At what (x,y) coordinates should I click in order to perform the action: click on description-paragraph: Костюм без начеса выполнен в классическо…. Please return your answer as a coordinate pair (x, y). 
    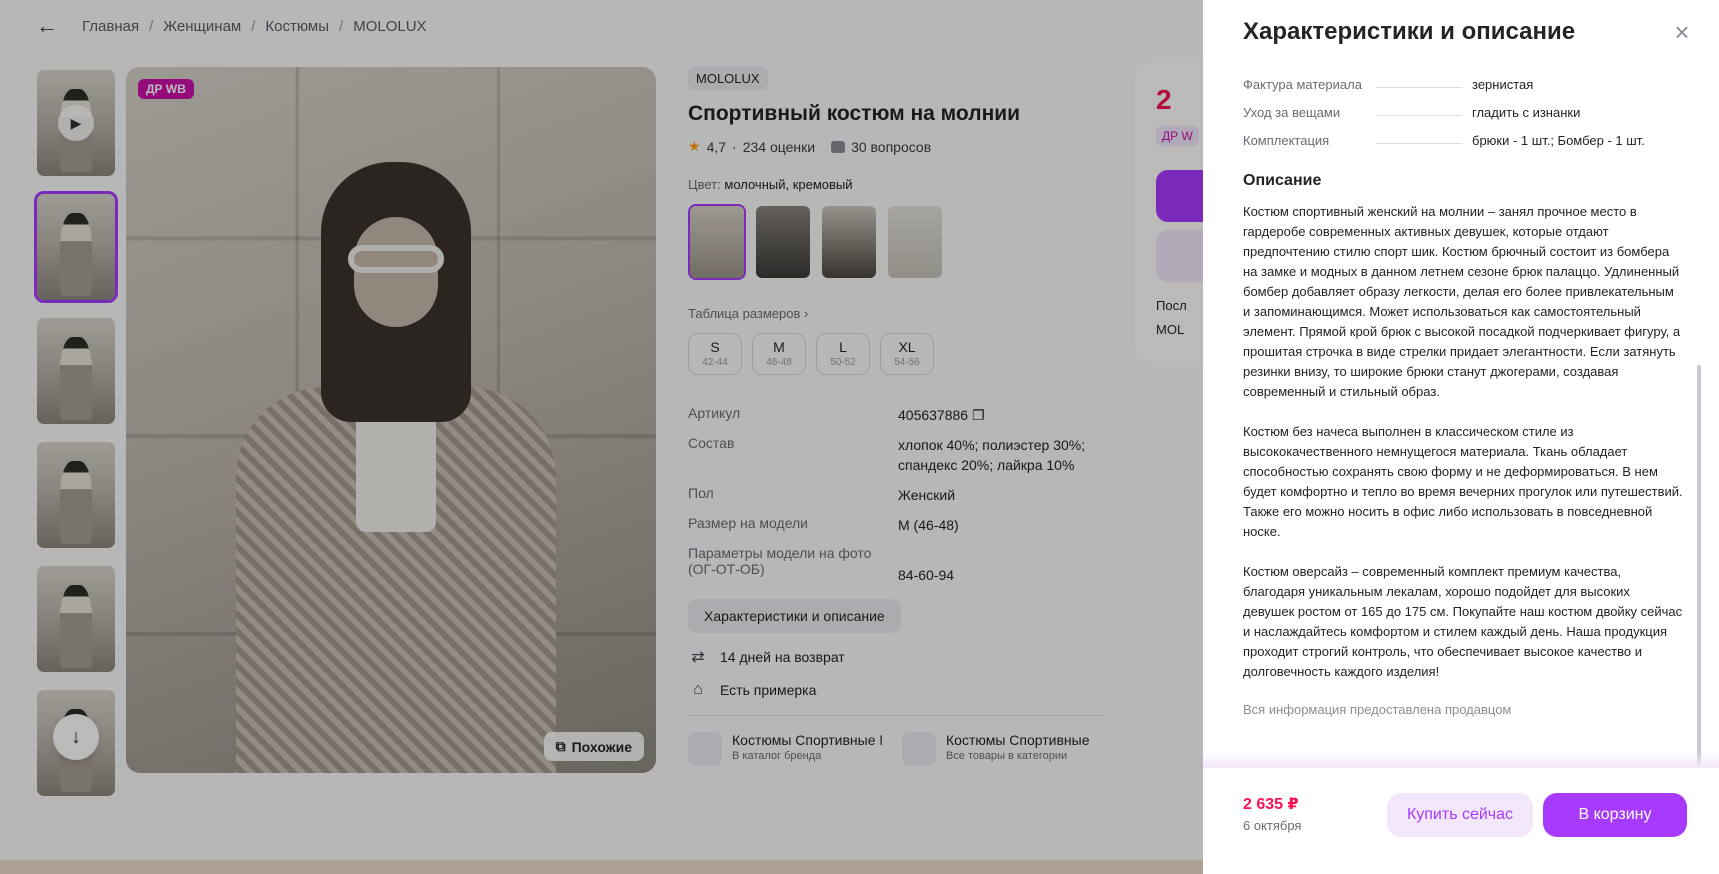
    Looking at the image, I should click on (1463, 481).